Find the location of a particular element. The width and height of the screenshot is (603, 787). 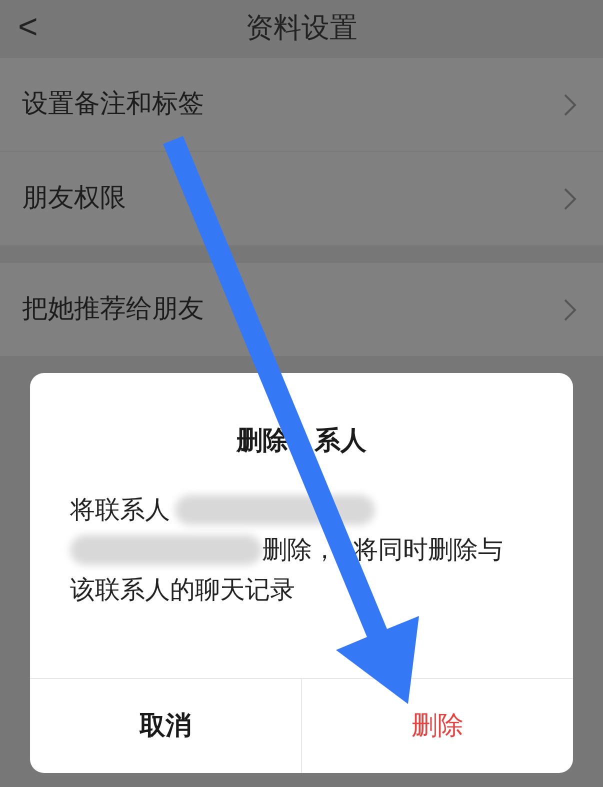

dialog-title: 删除 is located at coordinates (262, 441).